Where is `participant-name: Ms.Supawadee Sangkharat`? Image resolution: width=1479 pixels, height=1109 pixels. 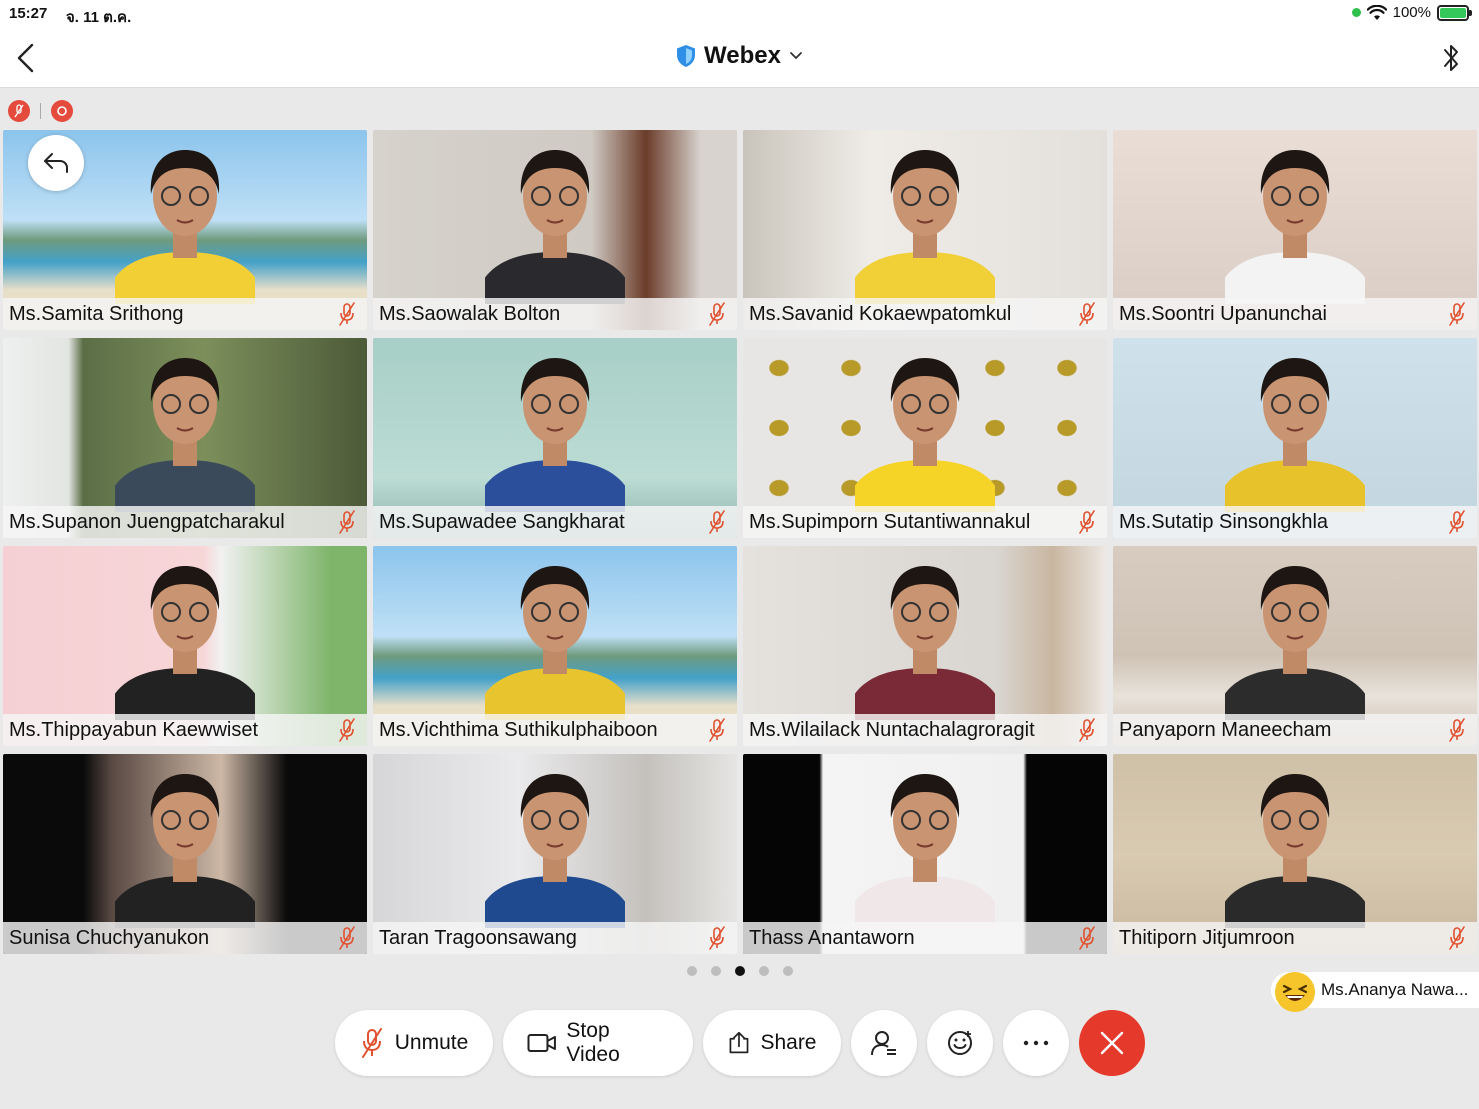
participant-name: Ms.Supawadee Sangkharat is located at coordinates (502, 521).